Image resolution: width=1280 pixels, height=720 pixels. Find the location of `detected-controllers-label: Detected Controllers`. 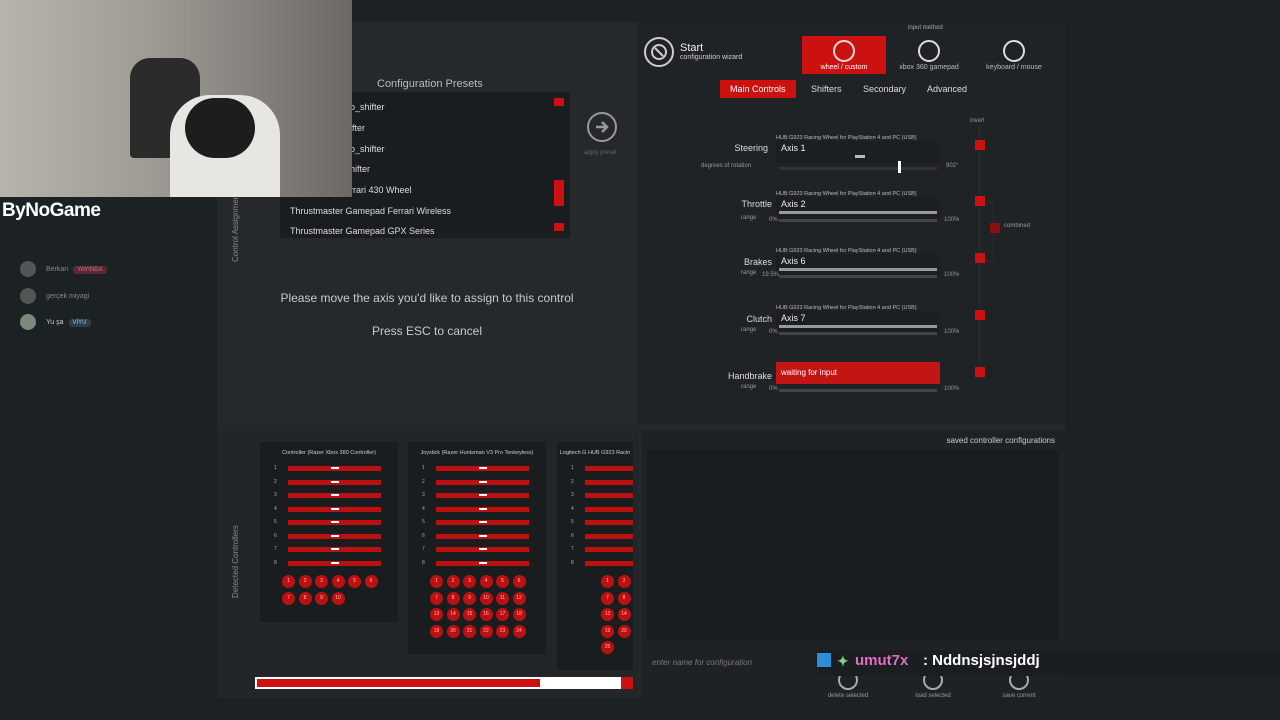

detected-controllers-label: Detected Controllers is located at coordinates (235, 561).